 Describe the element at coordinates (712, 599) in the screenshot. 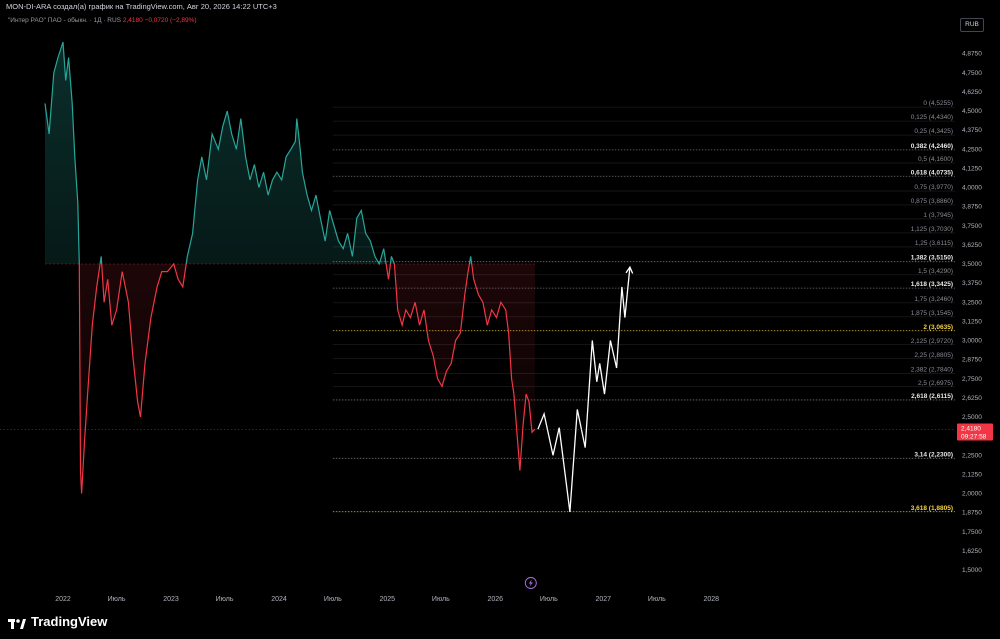

I see `x-tick-label: 2028` at that location.